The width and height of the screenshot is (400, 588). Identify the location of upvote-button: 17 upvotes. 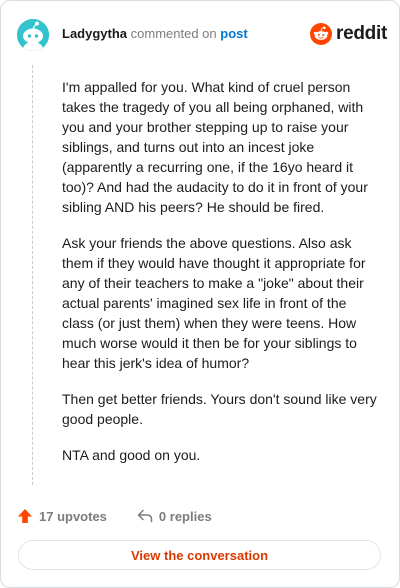
(62, 516).